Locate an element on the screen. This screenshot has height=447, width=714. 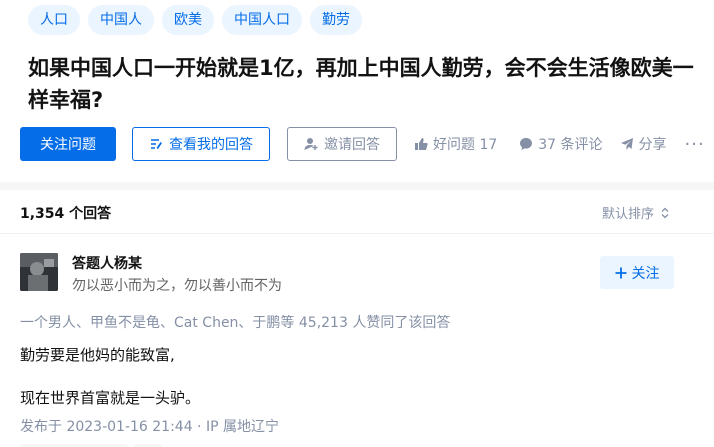
follow-question-label: 关注问题 is located at coordinates (68, 145).